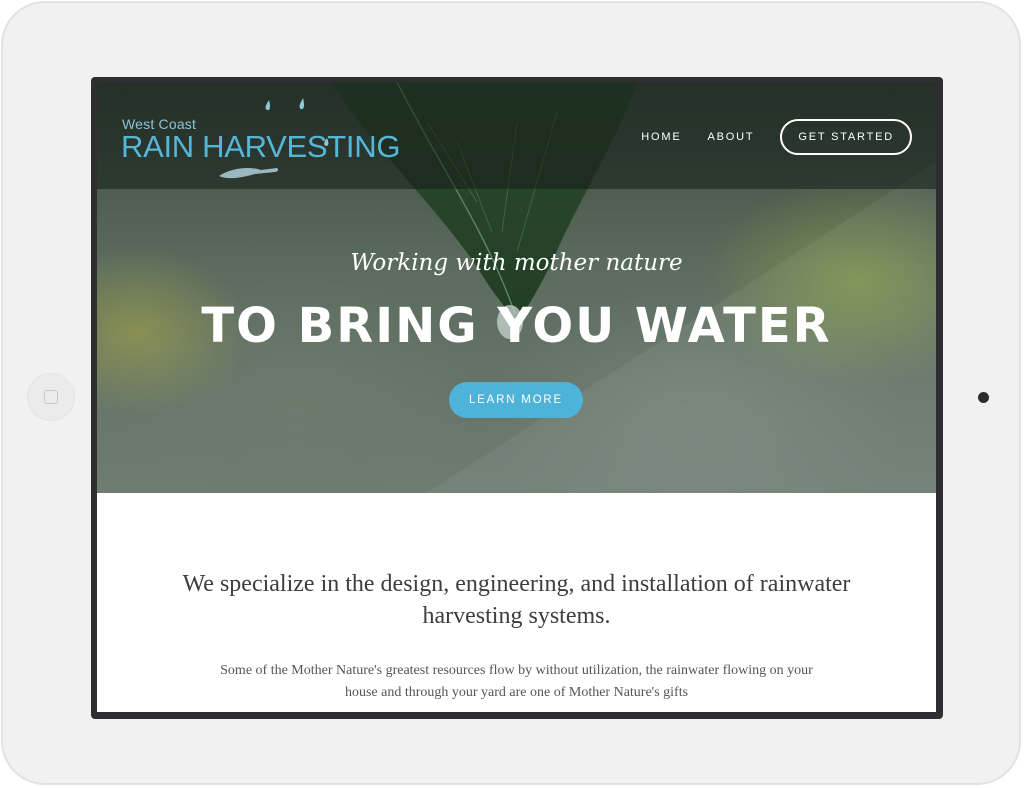 This screenshot has width=1024, height=788. What do you see at coordinates (776, 137) in the screenshot?
I see `main-nav: HOME ABOUT GET STARTED` at bounding box center [776, 137].